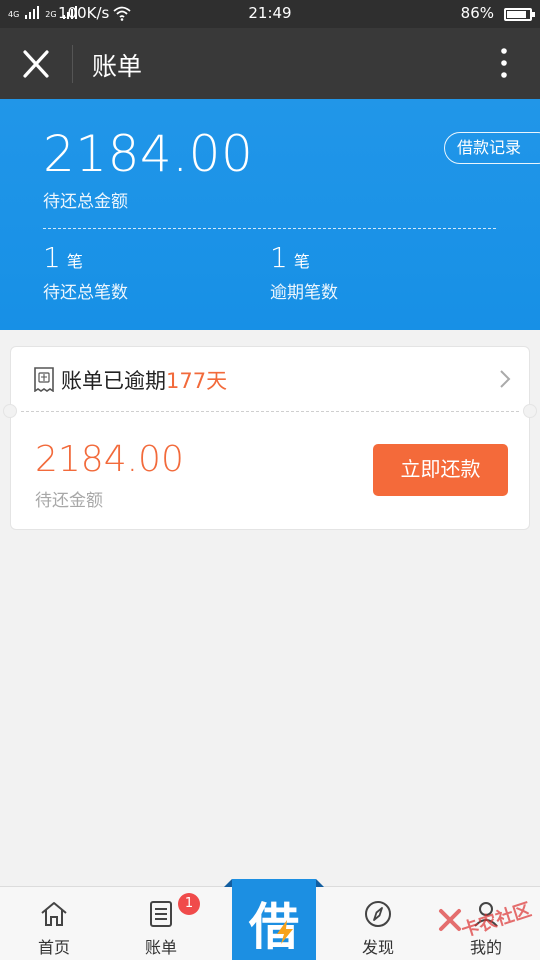 The height and width of the screenshot is (960, 540). What do you see at coordinates (52, 257) in the screenshot?
I see `pending-count: 1` at bounding box center [52, 257].